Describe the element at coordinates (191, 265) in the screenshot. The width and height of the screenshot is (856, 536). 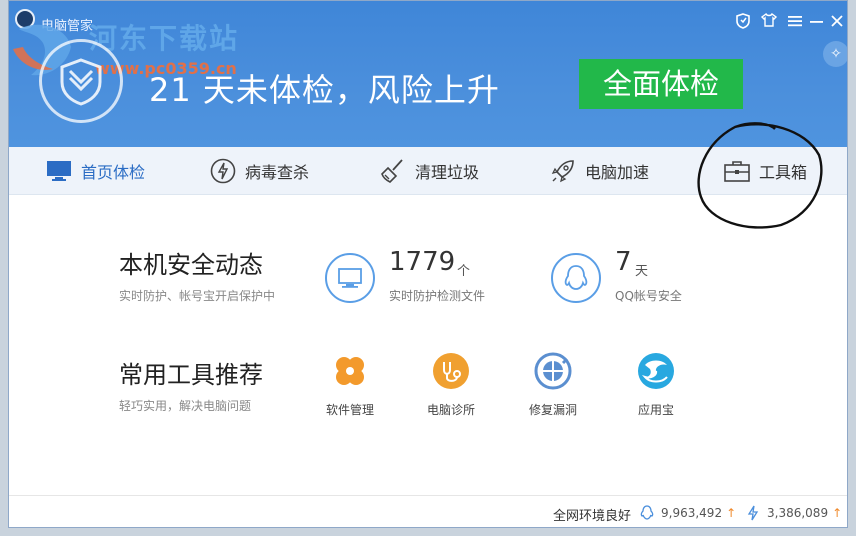
I see `security-section-title: 本机安全动态` at that location.